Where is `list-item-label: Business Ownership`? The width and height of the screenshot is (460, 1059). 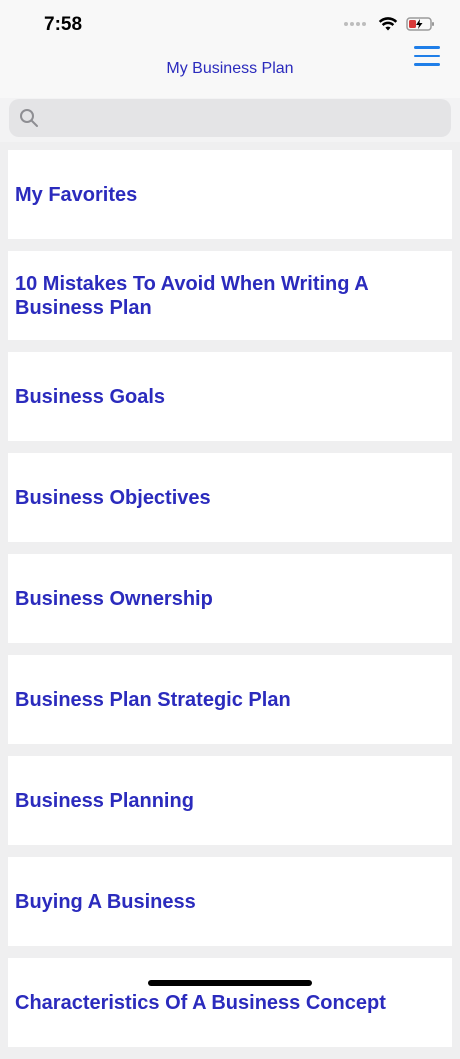
list-item-label: Business Ownership is located at coordinates (114, 598).